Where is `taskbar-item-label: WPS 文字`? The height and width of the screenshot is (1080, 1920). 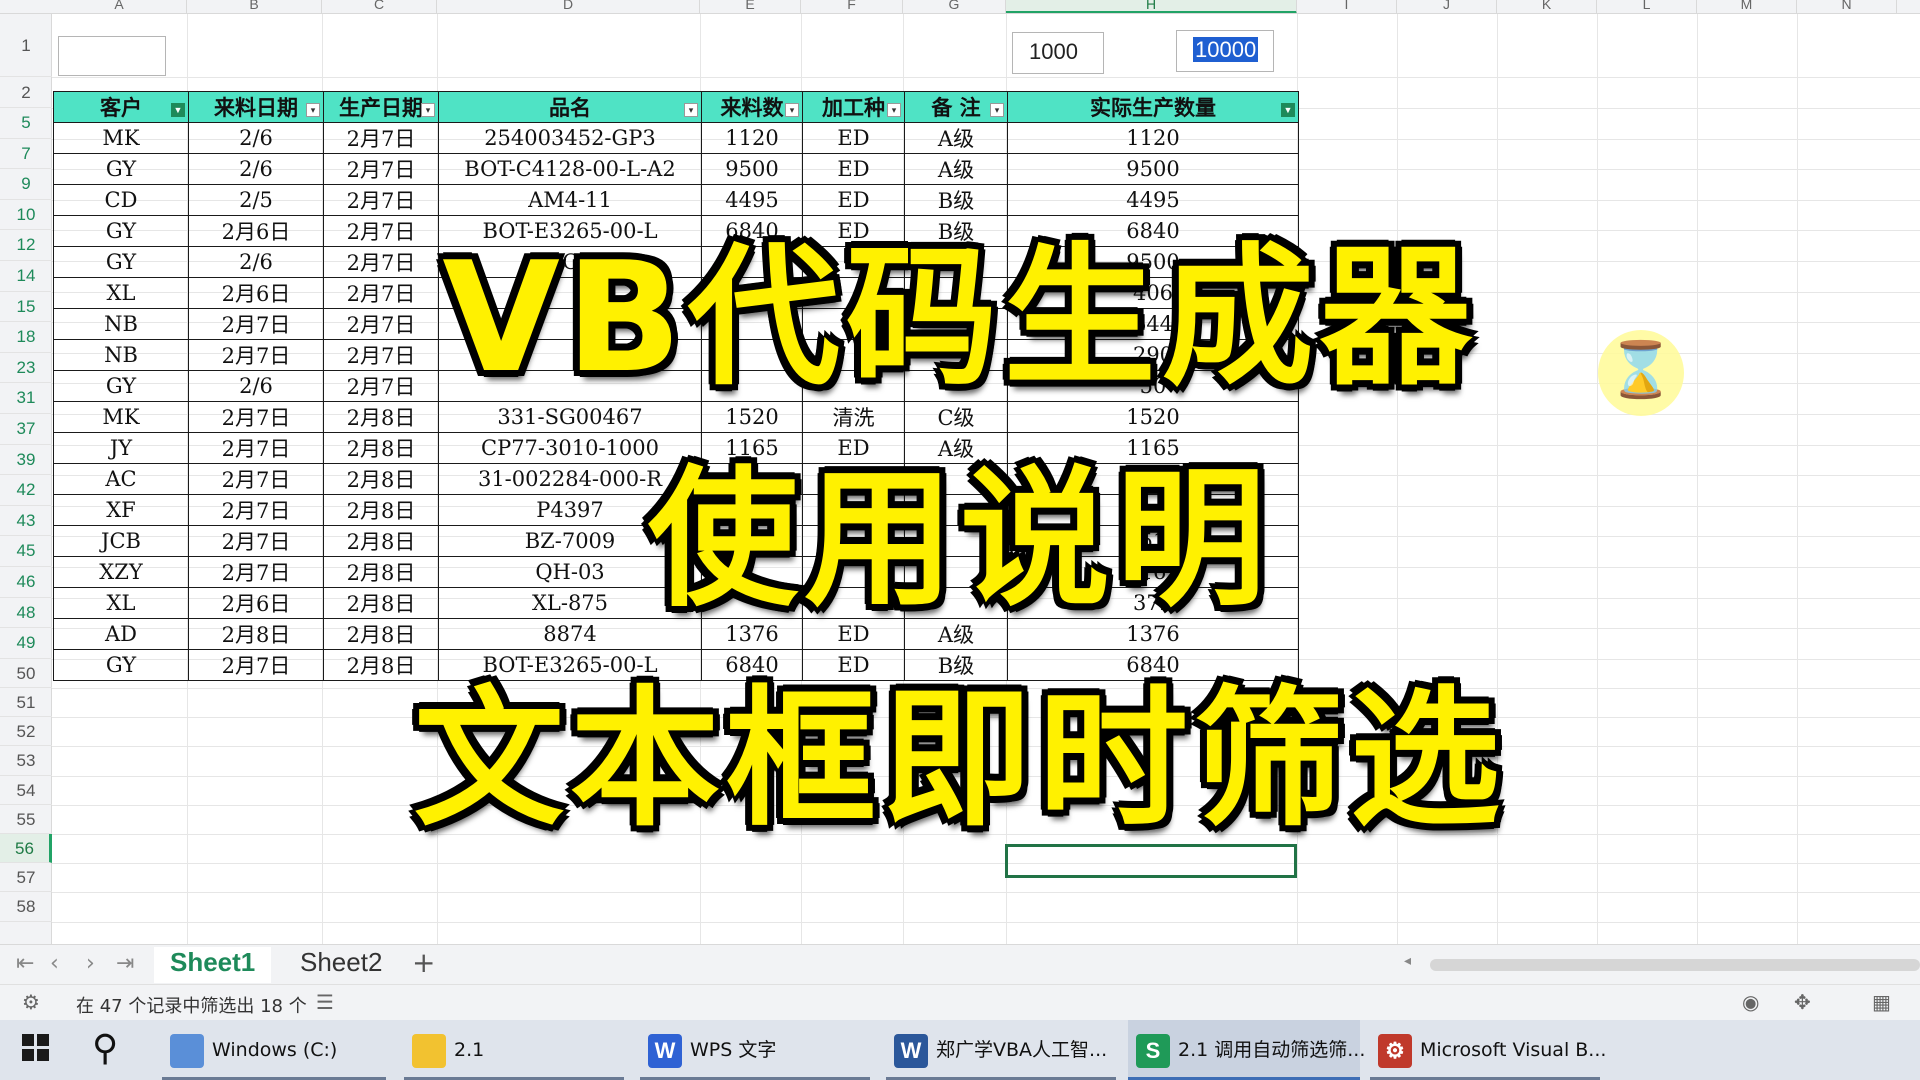 taskbar-item-label: WPS 文字 is located at coordinates (733, 1050).